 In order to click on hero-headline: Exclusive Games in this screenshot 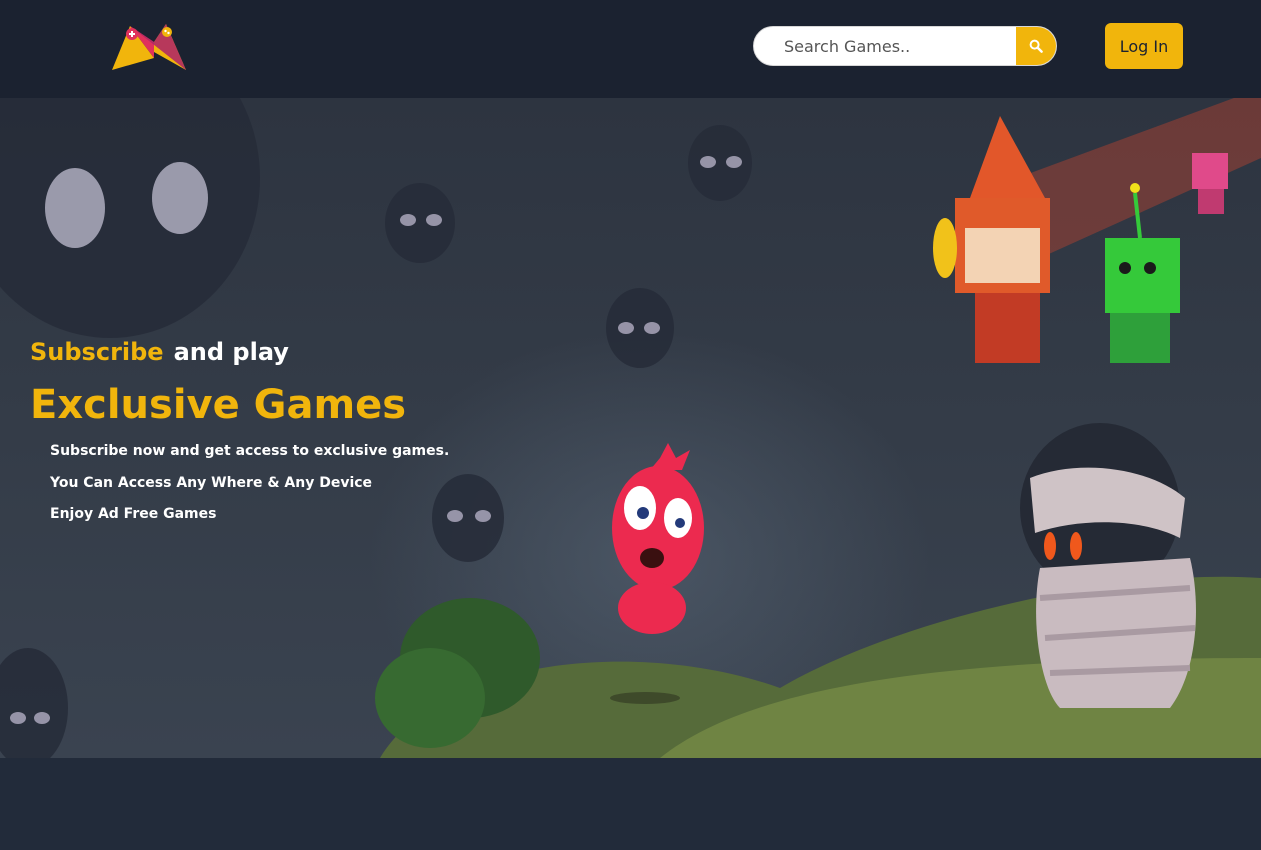, I will do `click(218, 405)`.